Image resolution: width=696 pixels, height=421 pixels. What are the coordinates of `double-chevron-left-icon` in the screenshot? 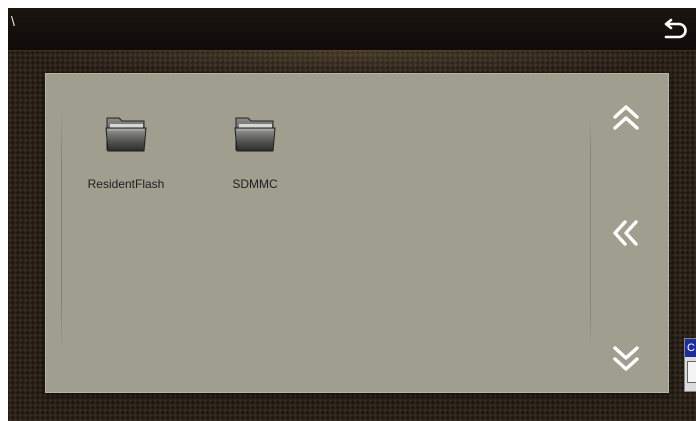 It's located at (625, 233).